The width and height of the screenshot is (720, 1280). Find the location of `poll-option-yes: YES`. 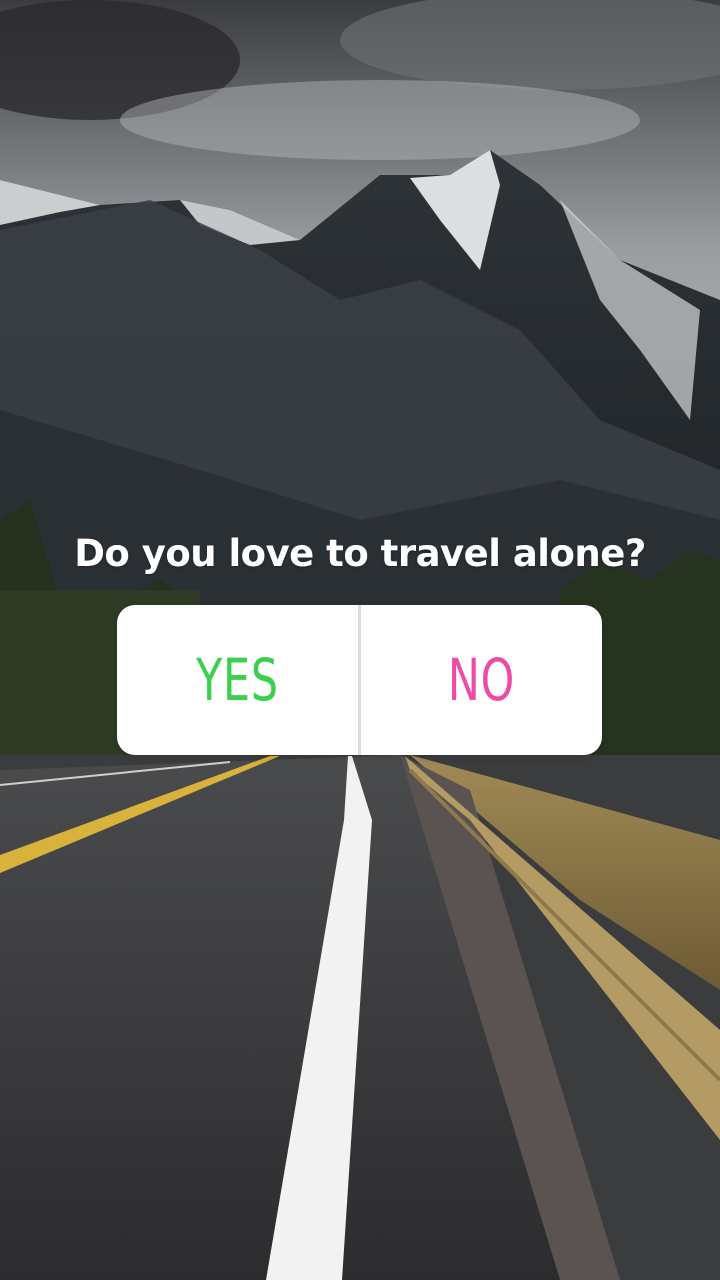

poll-option-yes: YES is located at coordinates (238, 680).